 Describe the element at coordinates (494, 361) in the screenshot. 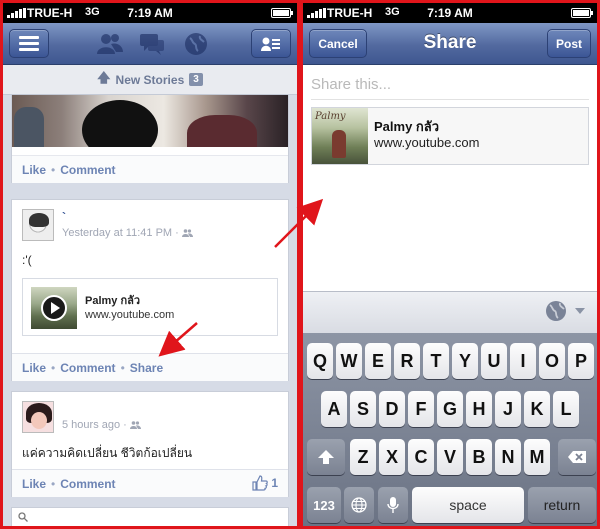

I see `key-u: U` at that location.